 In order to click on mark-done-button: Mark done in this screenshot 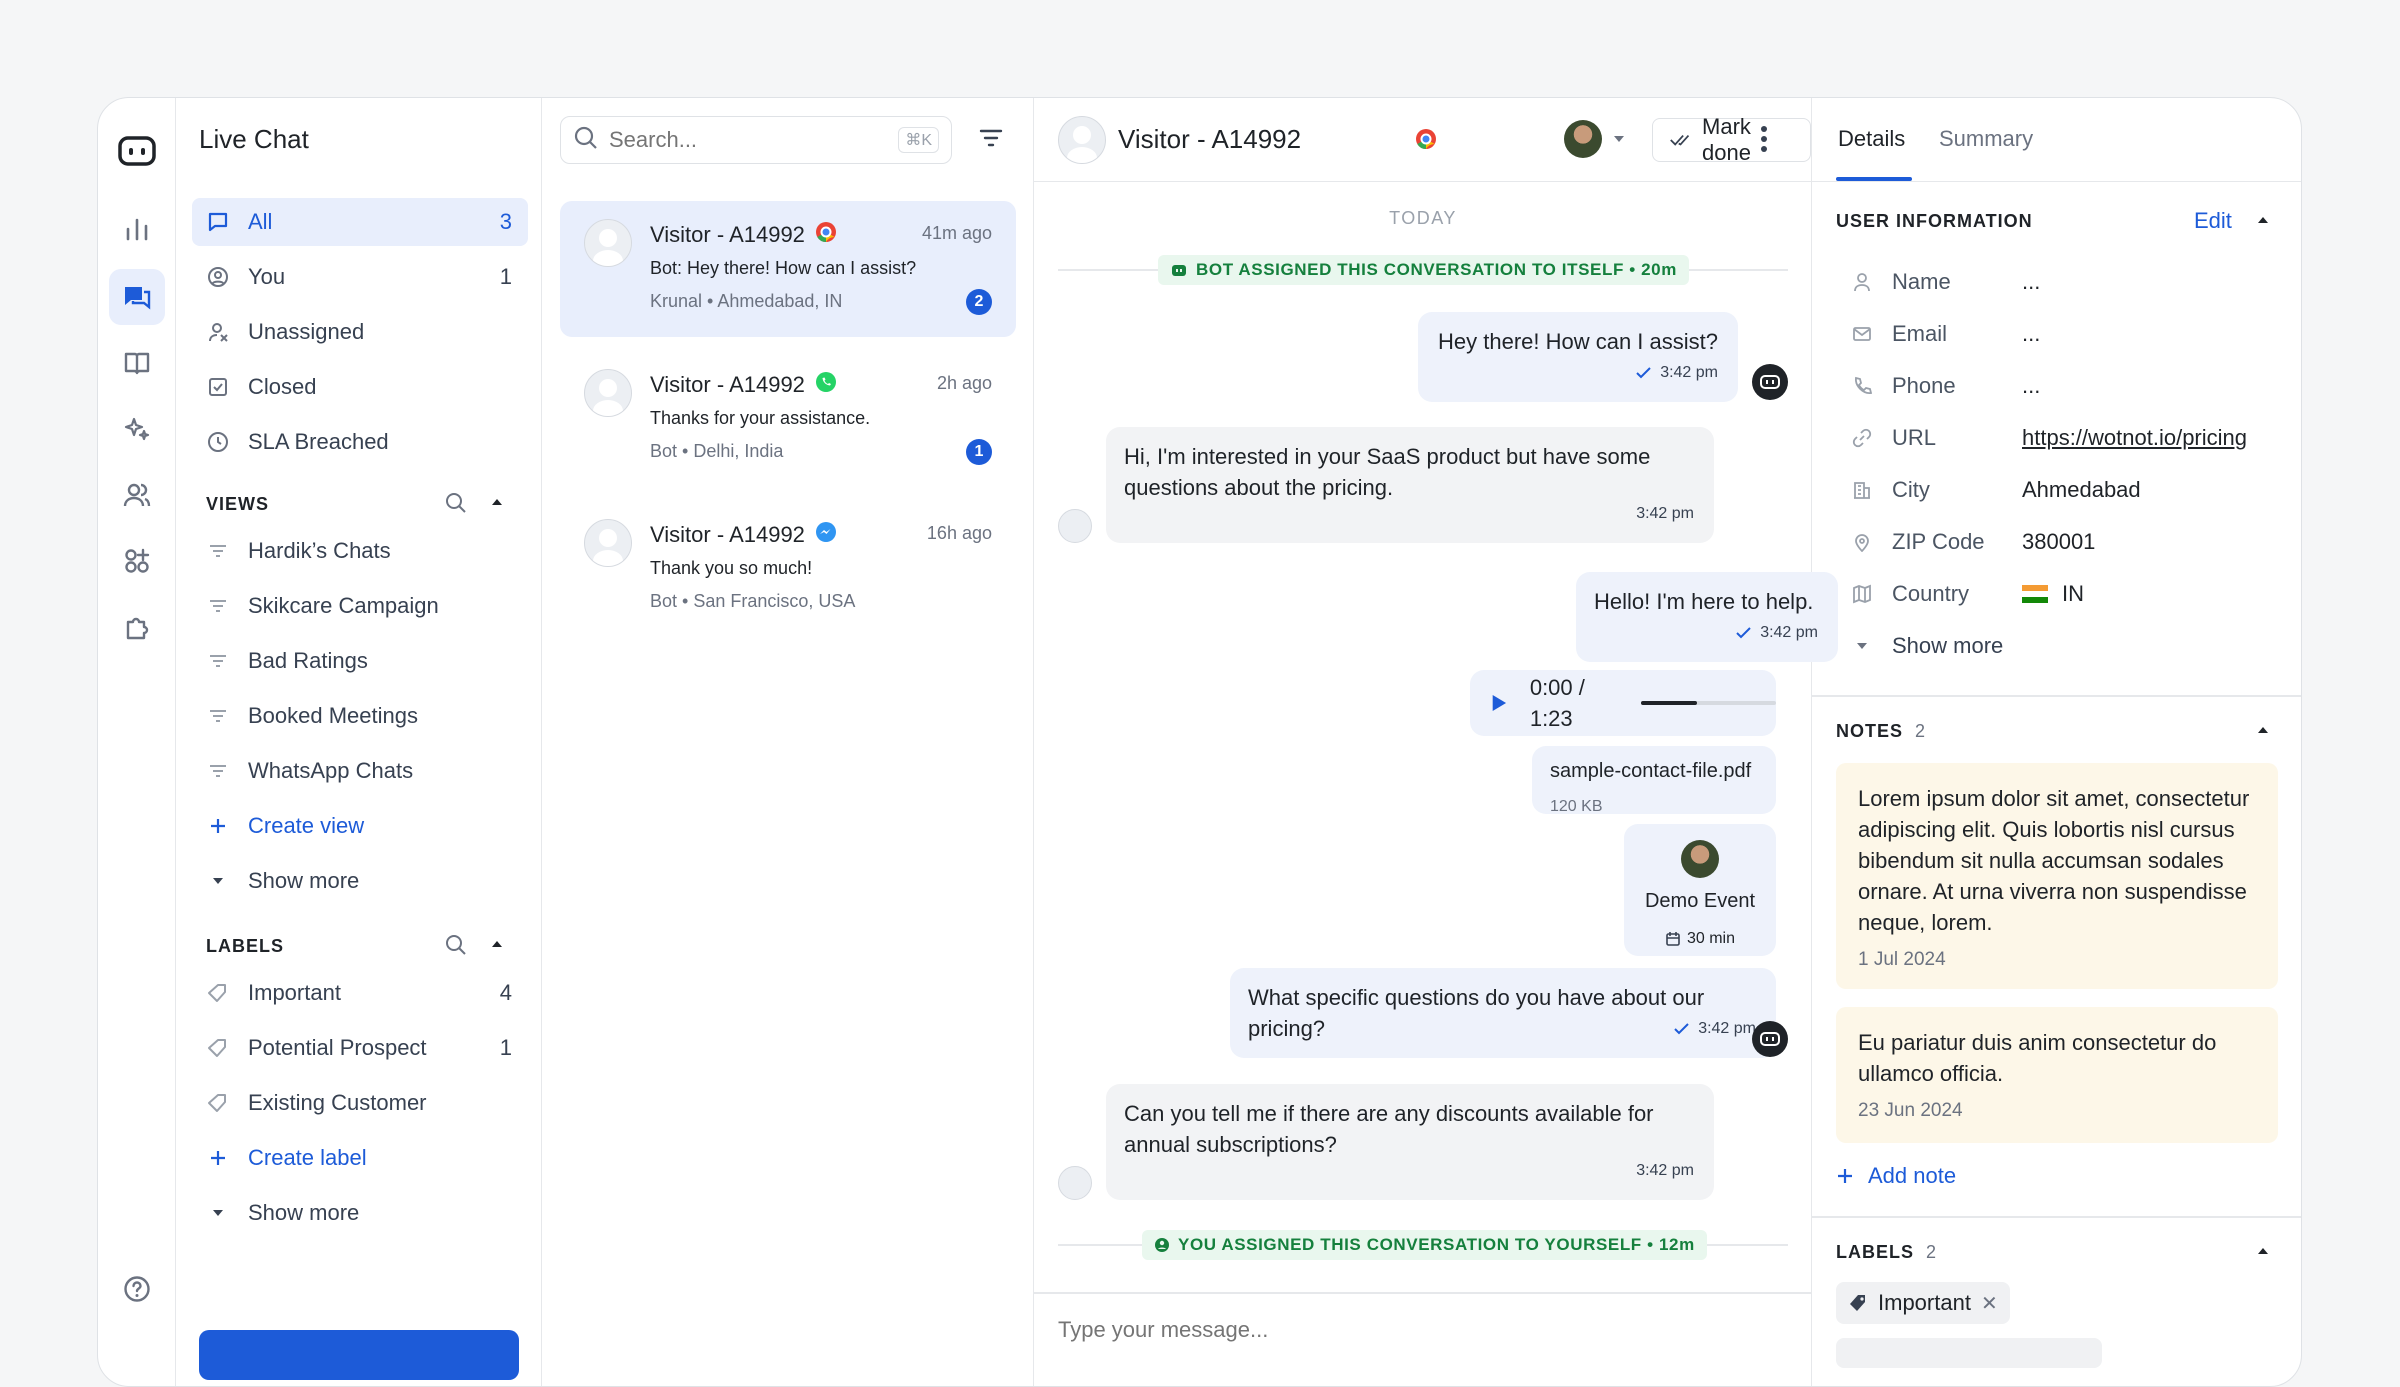, I will do `click(1731, 139)`.